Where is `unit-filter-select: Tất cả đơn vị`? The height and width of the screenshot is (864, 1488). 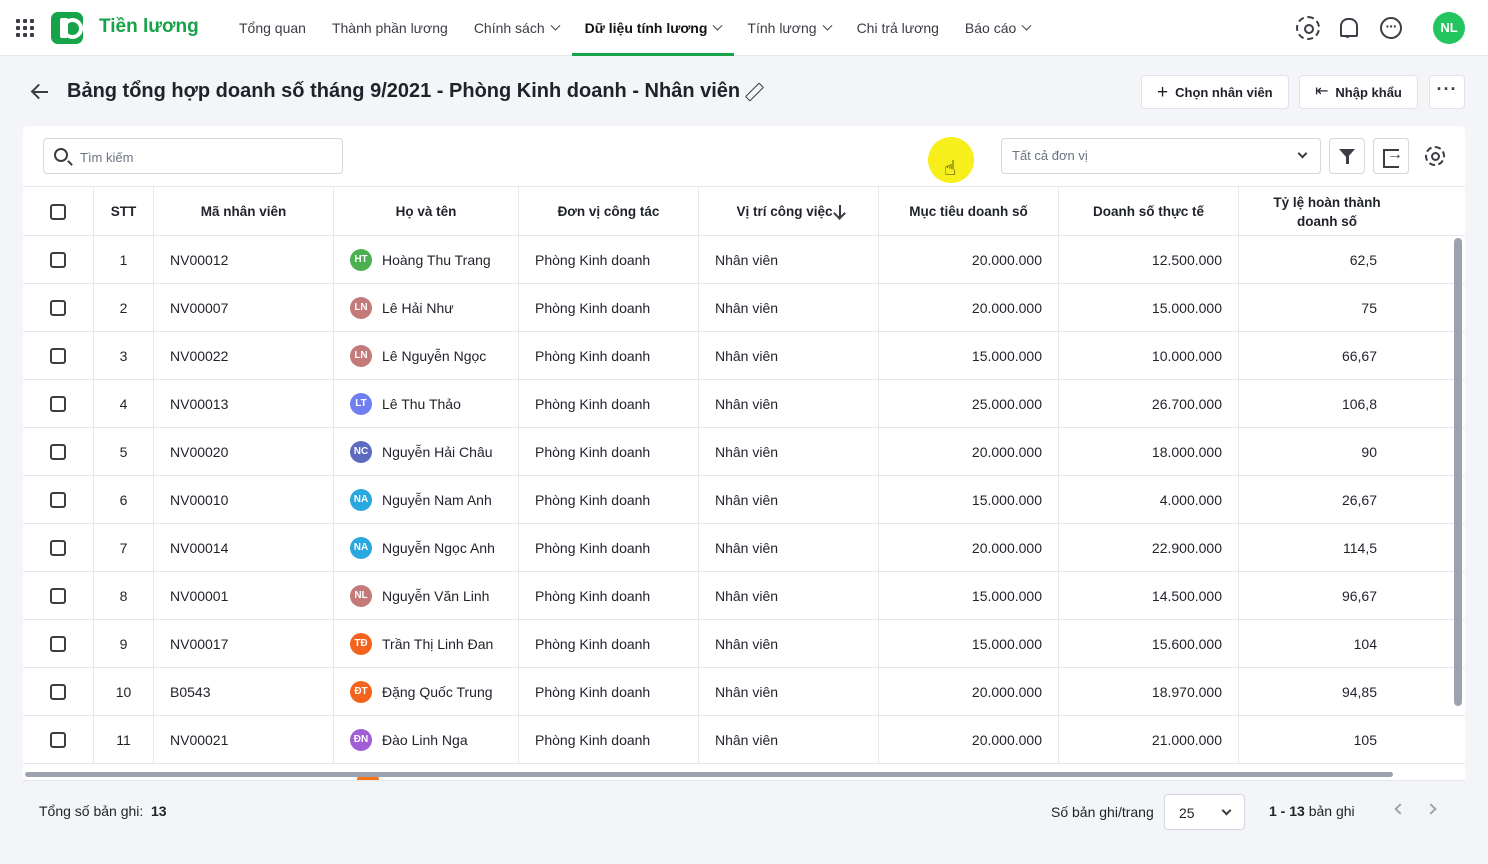 unit-filter-select: Tất cả đơn vị is located at coordinates (1161, 156).